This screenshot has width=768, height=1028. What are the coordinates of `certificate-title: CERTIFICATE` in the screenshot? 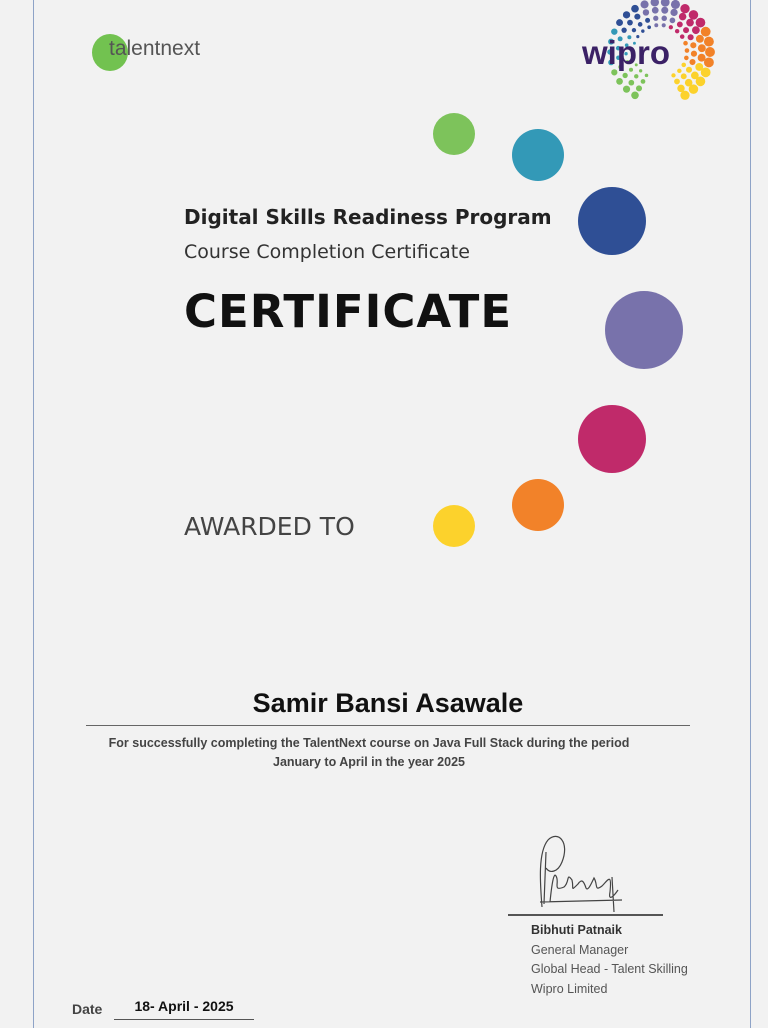 It's located at (348, 311).